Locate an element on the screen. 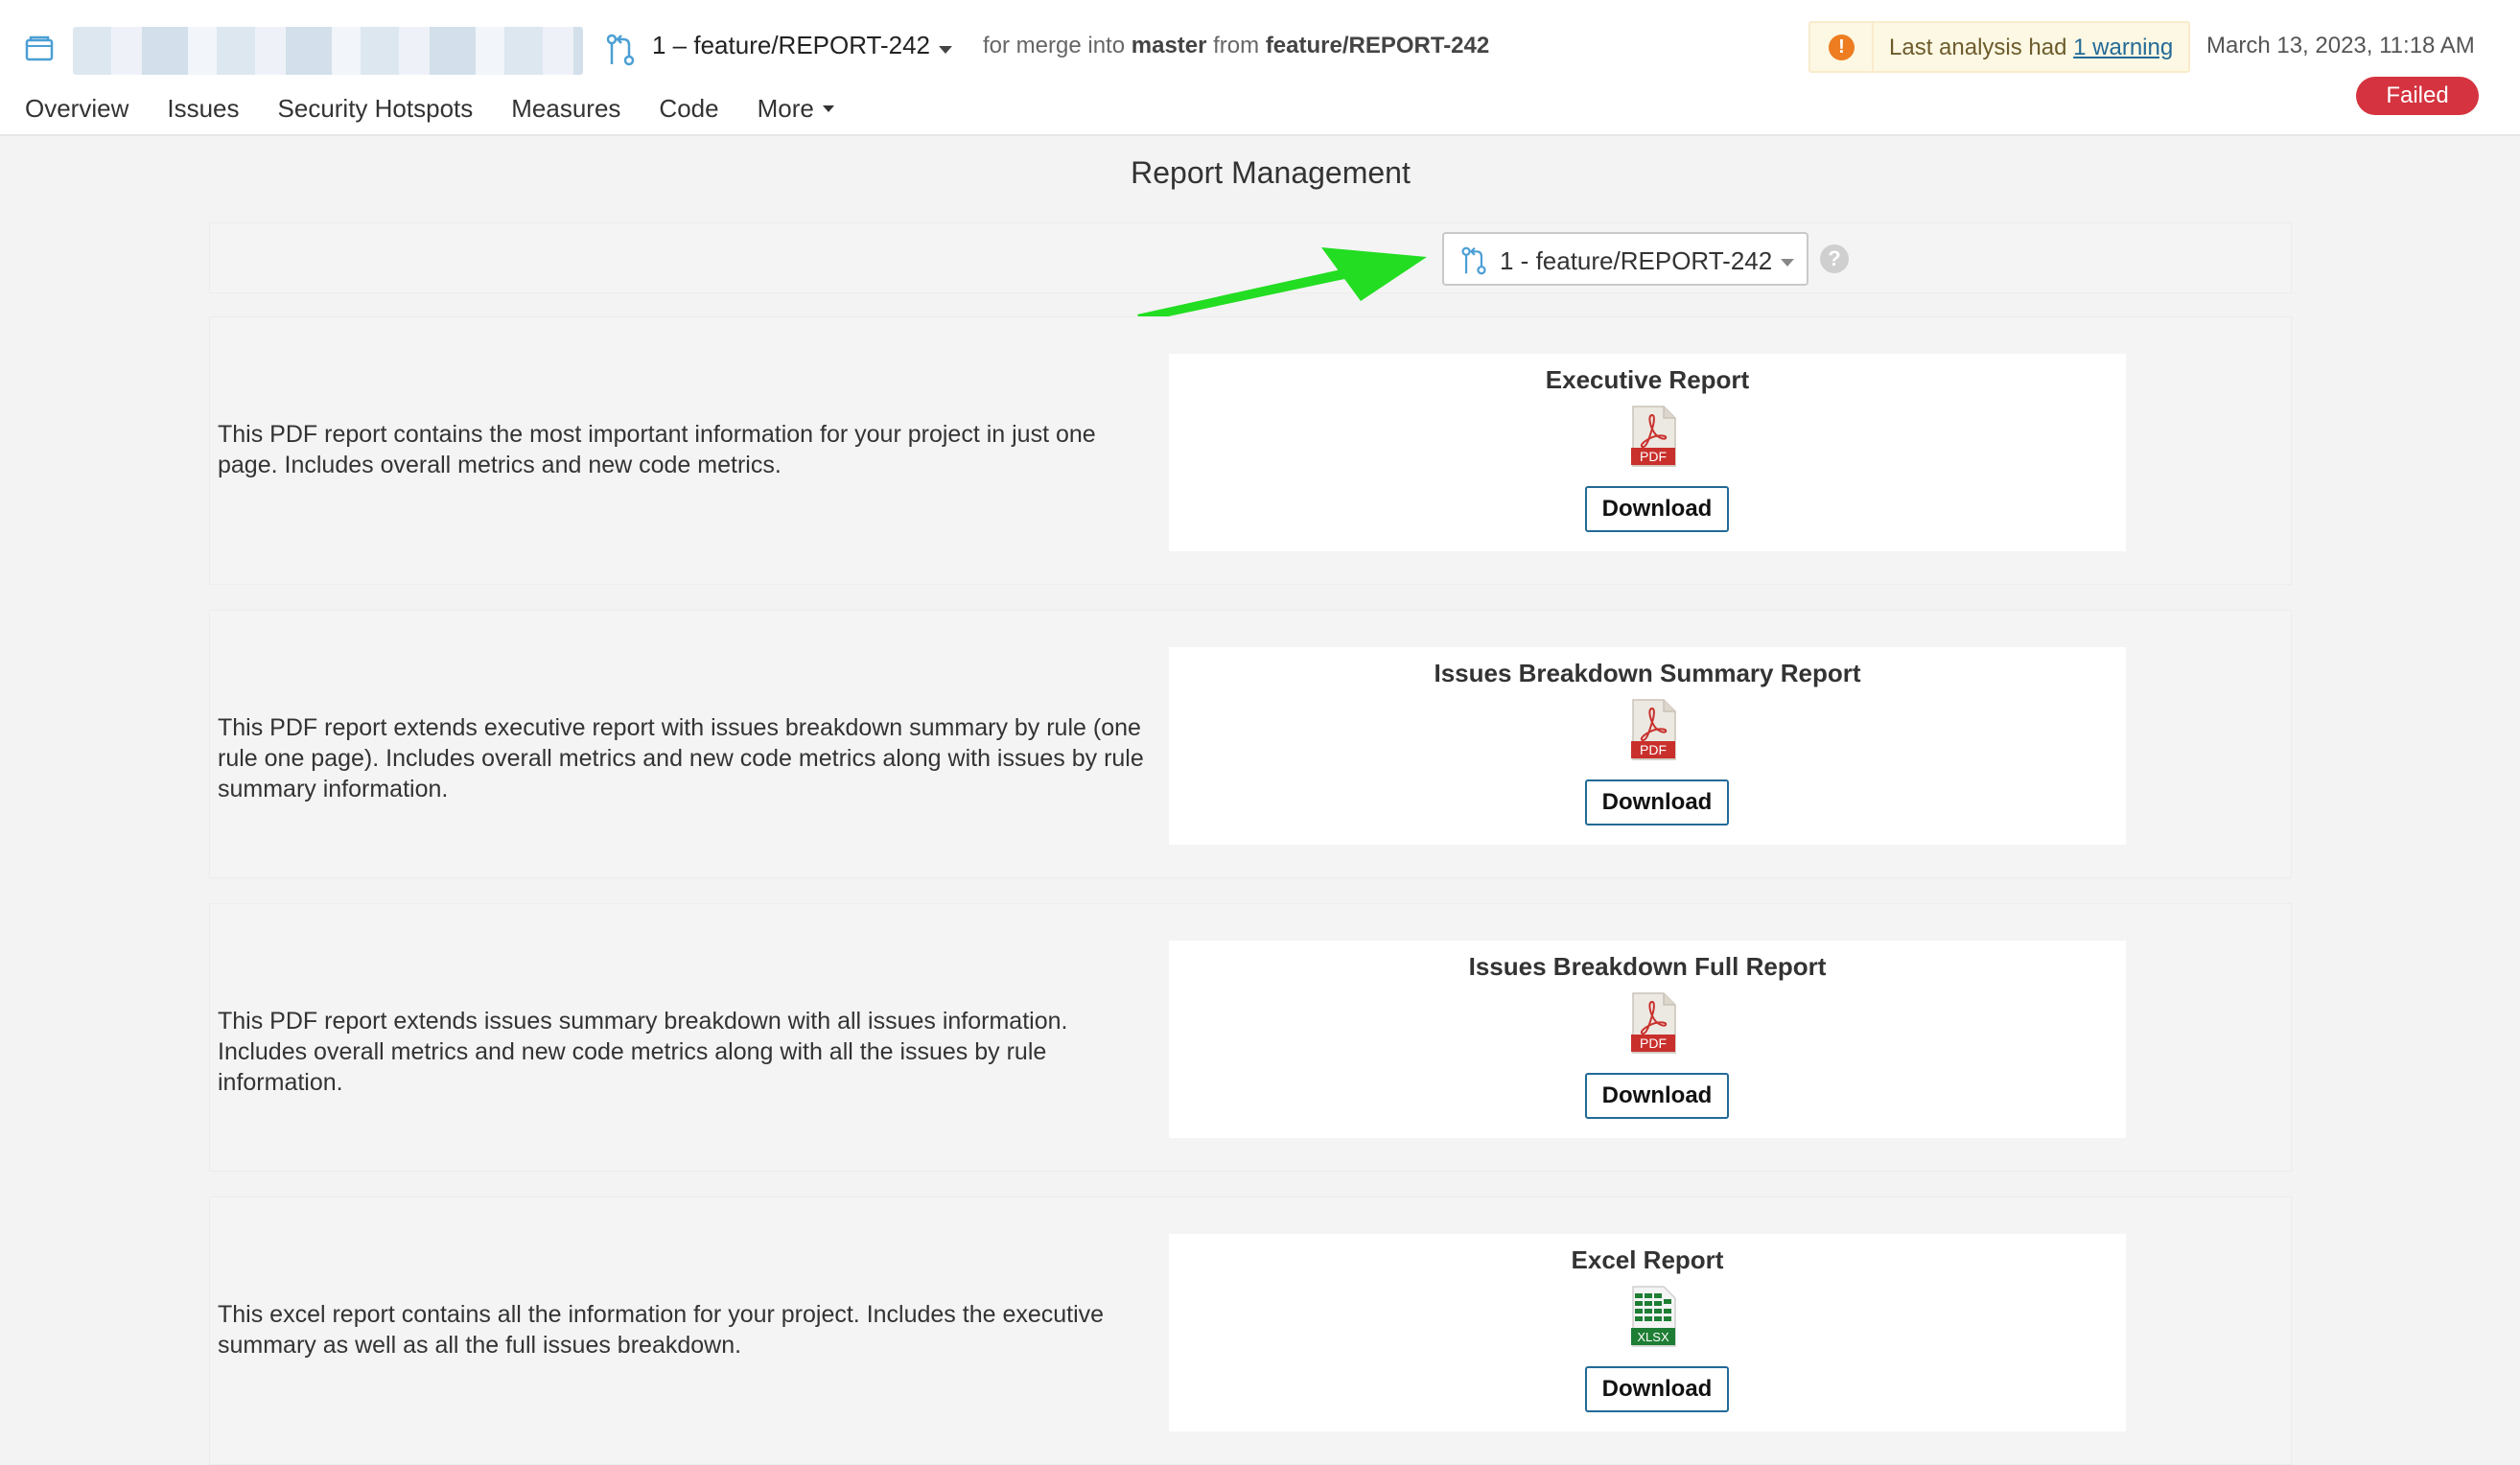  caret-down-icon is located at coordinates (828, 108).